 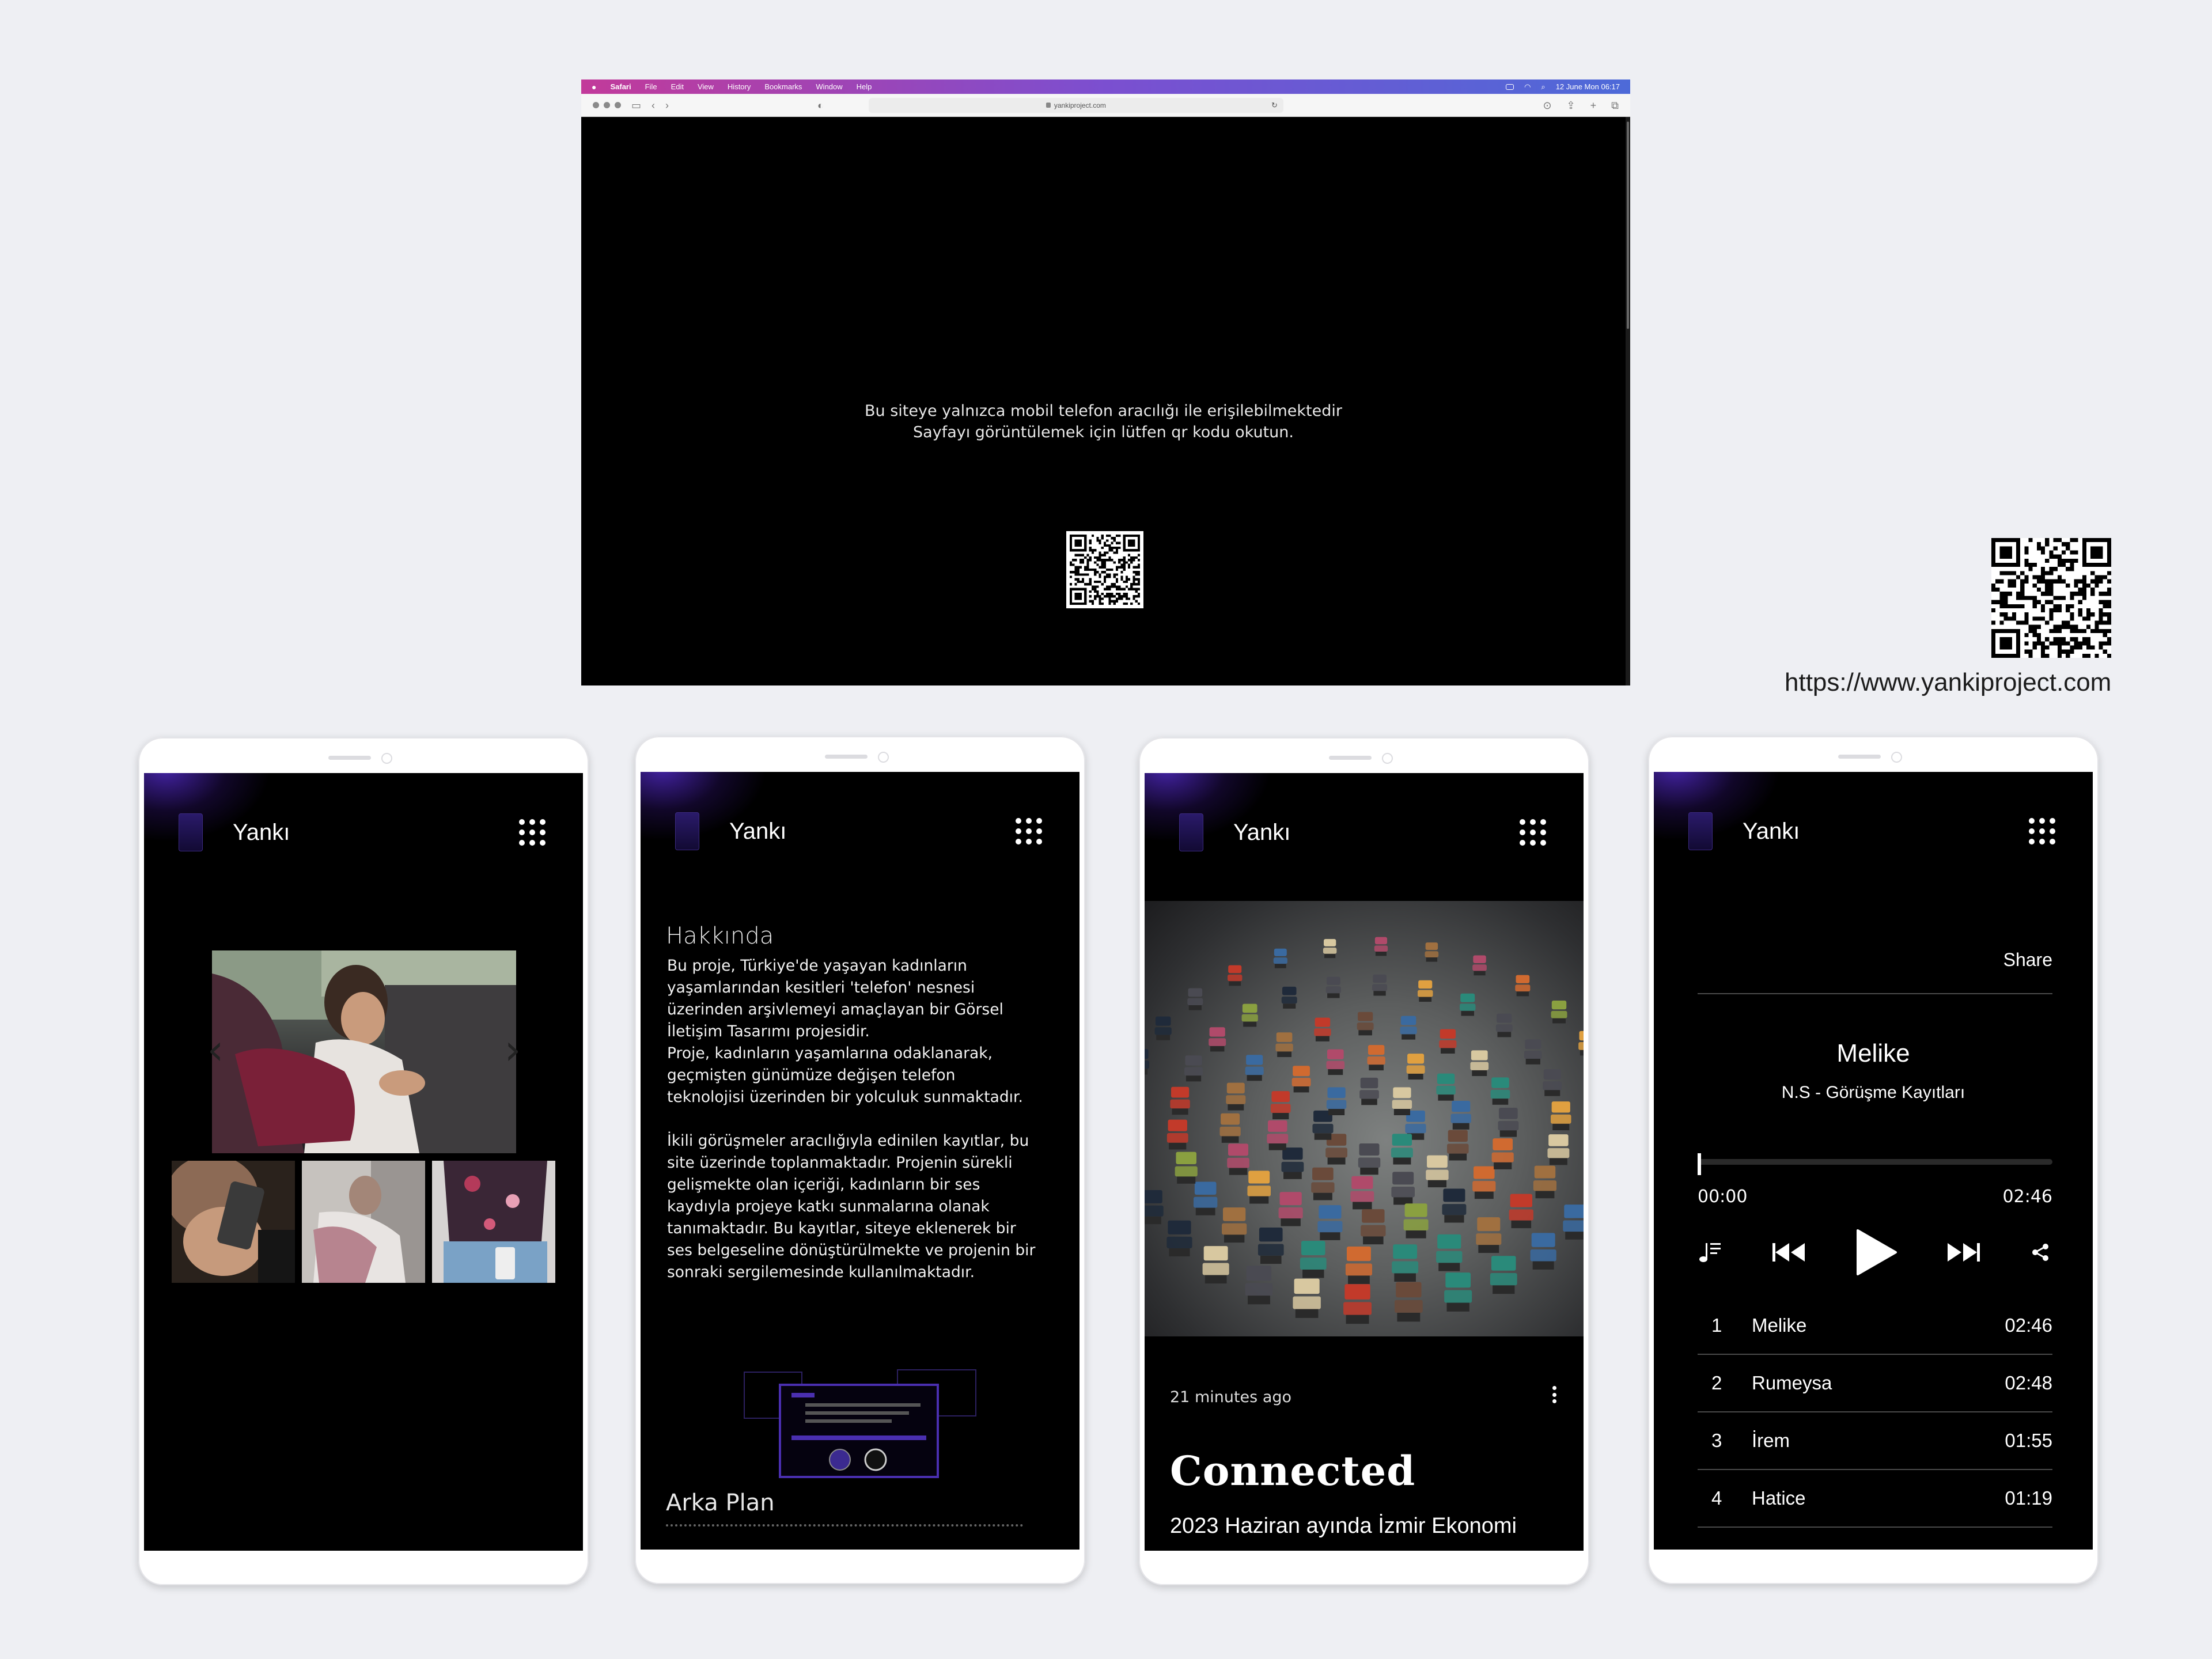 What do you see at coordinates (596, 105) in the screenshot?
I see `close-window-button` at bounding box center [596, 105].